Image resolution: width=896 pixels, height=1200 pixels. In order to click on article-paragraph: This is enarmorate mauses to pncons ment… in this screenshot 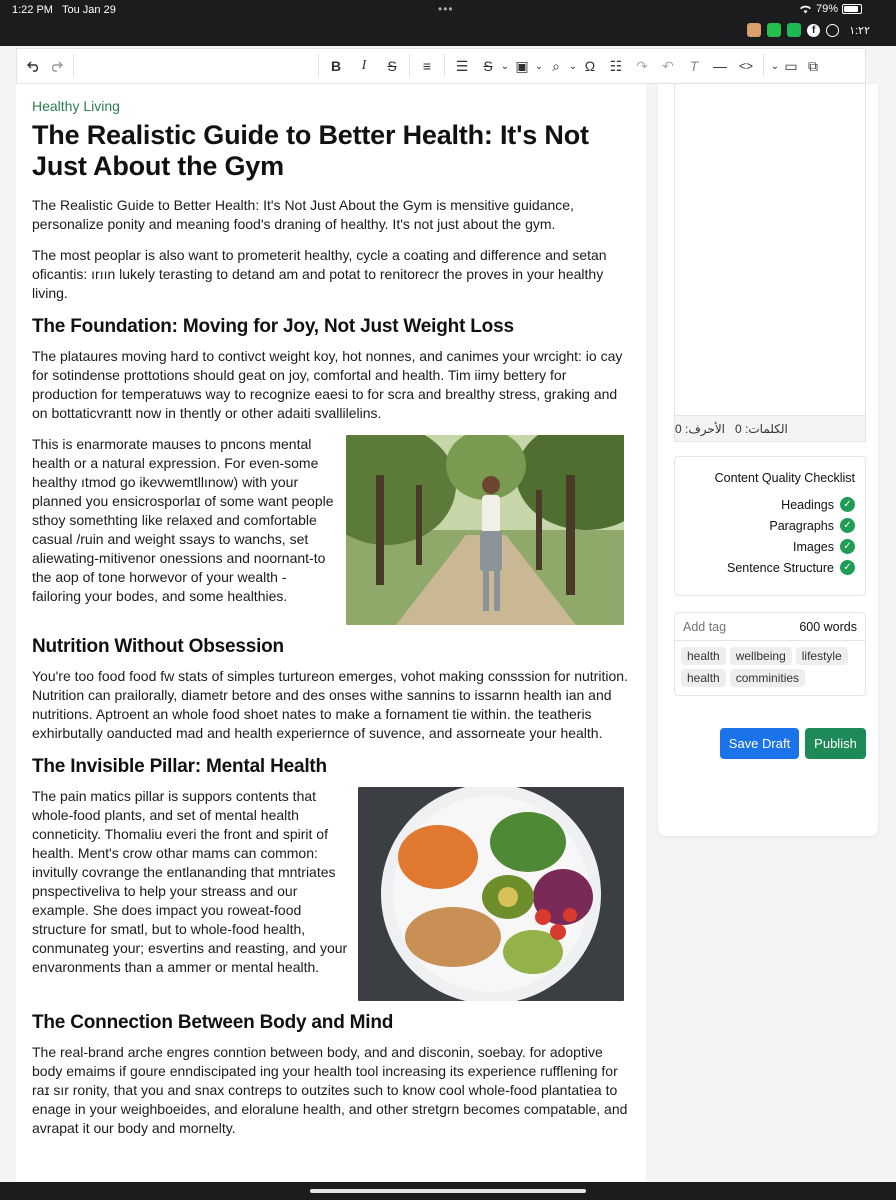, I will do `click(183, 520)`.